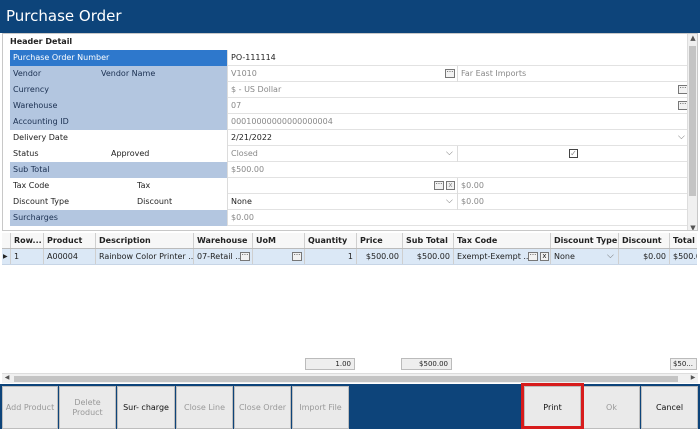 The width and height of the screenshot is (700, 429). What do you see at coordinates (573, 186) in the screenshot?
I see `tax-field: $0.00` at bounding box center [573, 186].